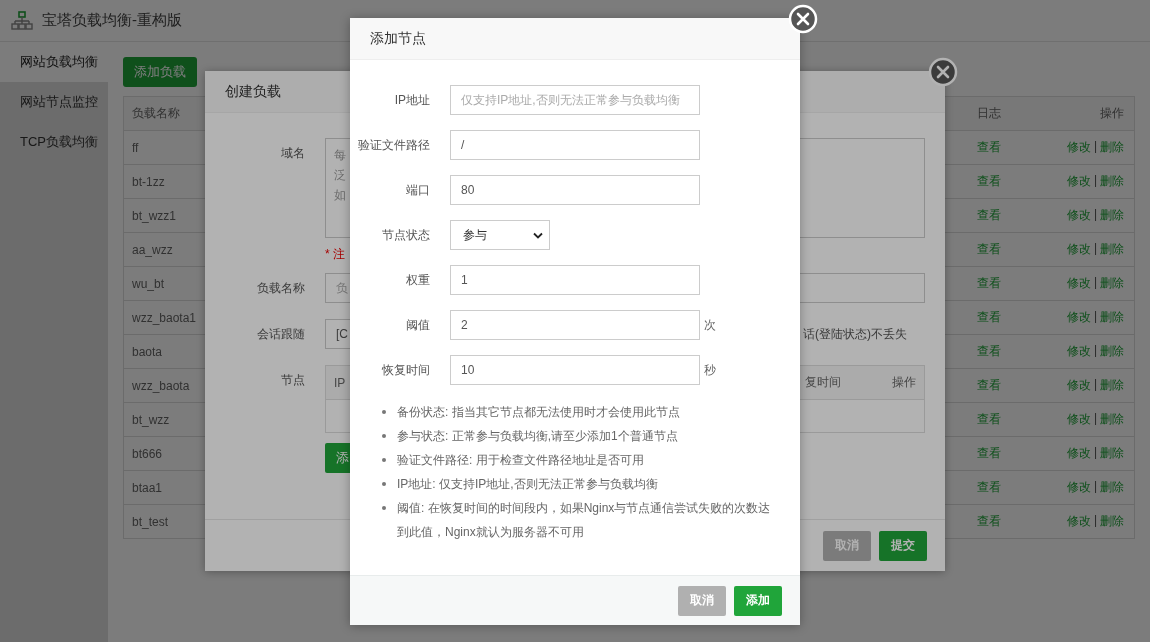  I want to click on help-note: 验证文件路径: 用于检查文件路径地址是否可用, so click(521, 460).